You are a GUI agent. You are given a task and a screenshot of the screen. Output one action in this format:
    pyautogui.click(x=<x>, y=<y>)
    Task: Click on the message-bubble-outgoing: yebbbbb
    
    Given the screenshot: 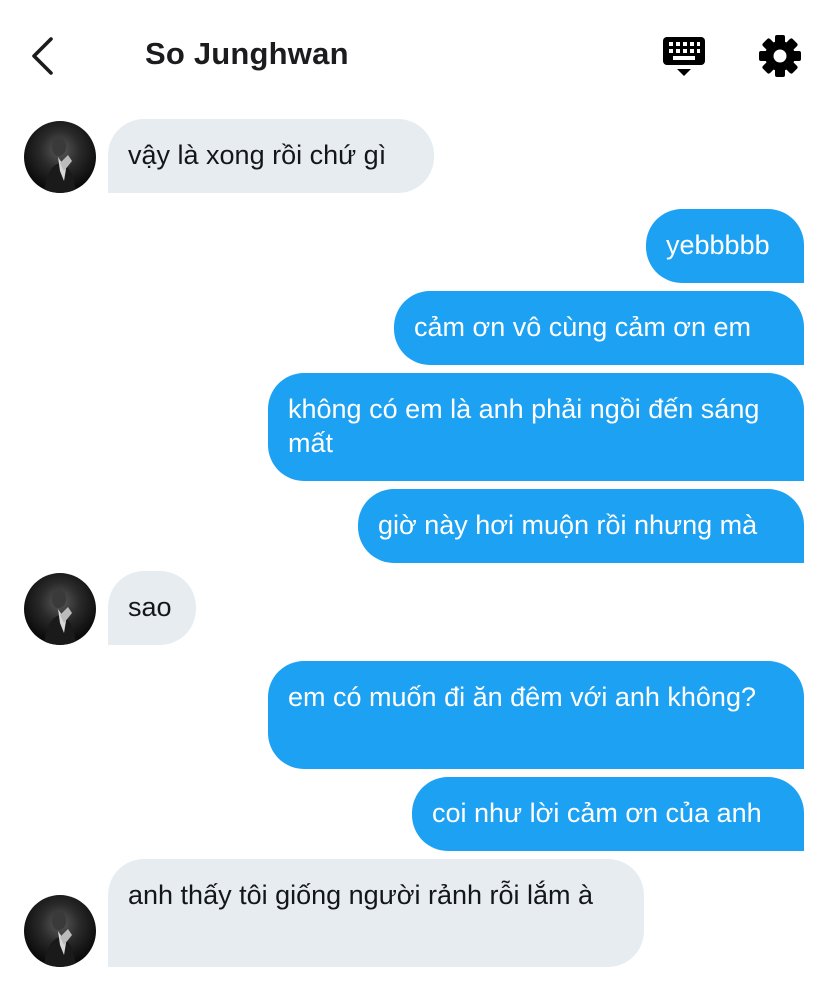 What is the action you would take?
    pyautogui.click(x=725, y=246)
    